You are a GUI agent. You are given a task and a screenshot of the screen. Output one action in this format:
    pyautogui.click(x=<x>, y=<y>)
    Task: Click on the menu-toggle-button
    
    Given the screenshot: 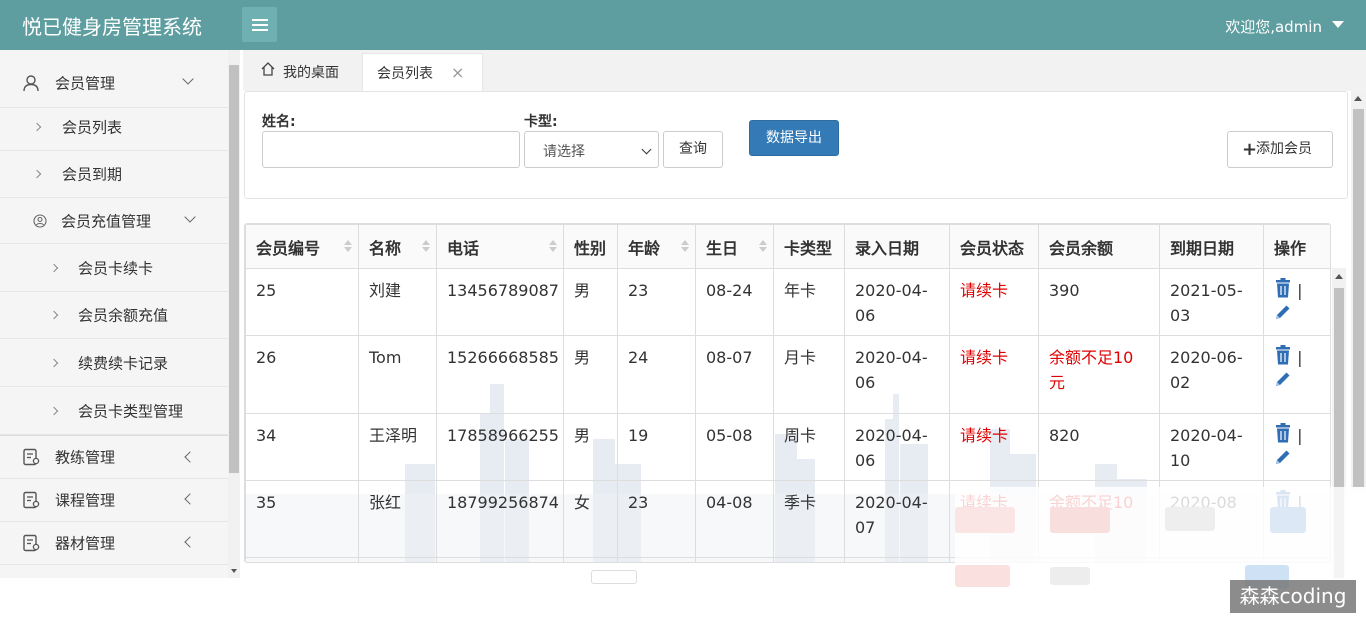 What is the action you would take?
    pyautogui.click(x=259, y=24)
    